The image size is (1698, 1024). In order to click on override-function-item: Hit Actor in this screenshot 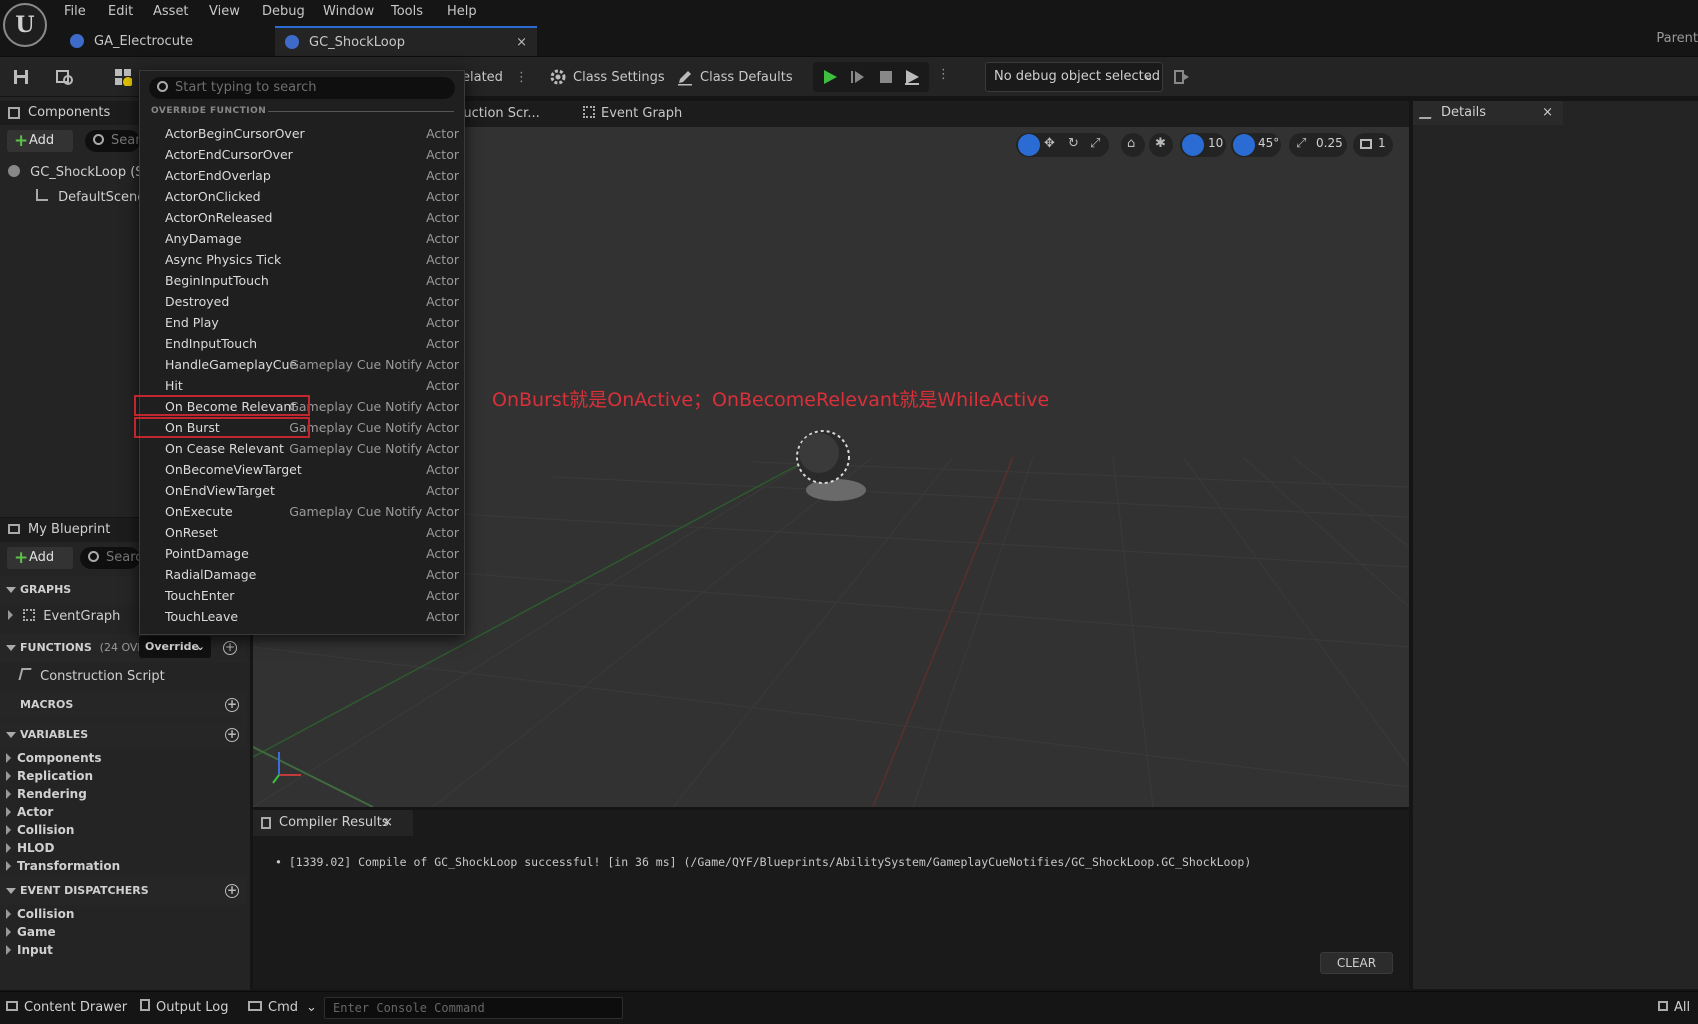, I will do `click(302, 385)`.